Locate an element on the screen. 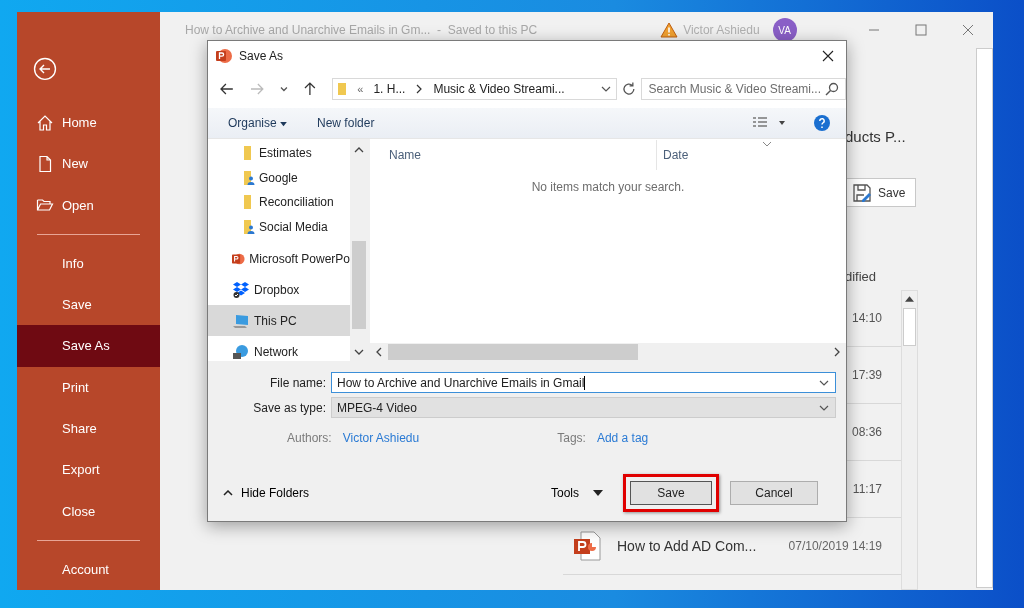 The image size is (1024, 608). sidebar-item: Save As is located at coordinates (88, 346).